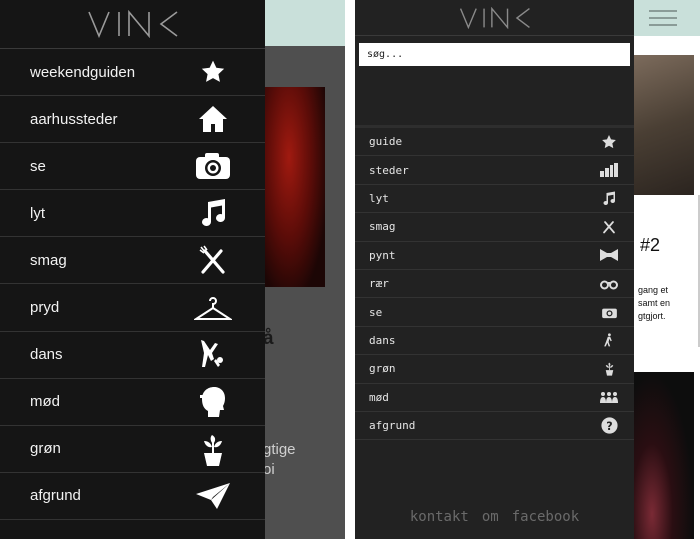 The height and width of the screenshot is (539, 700). What do you see at coordinates (609, 397) in the screenshot?
I see `people-icon` at bounding box center [609, 397].